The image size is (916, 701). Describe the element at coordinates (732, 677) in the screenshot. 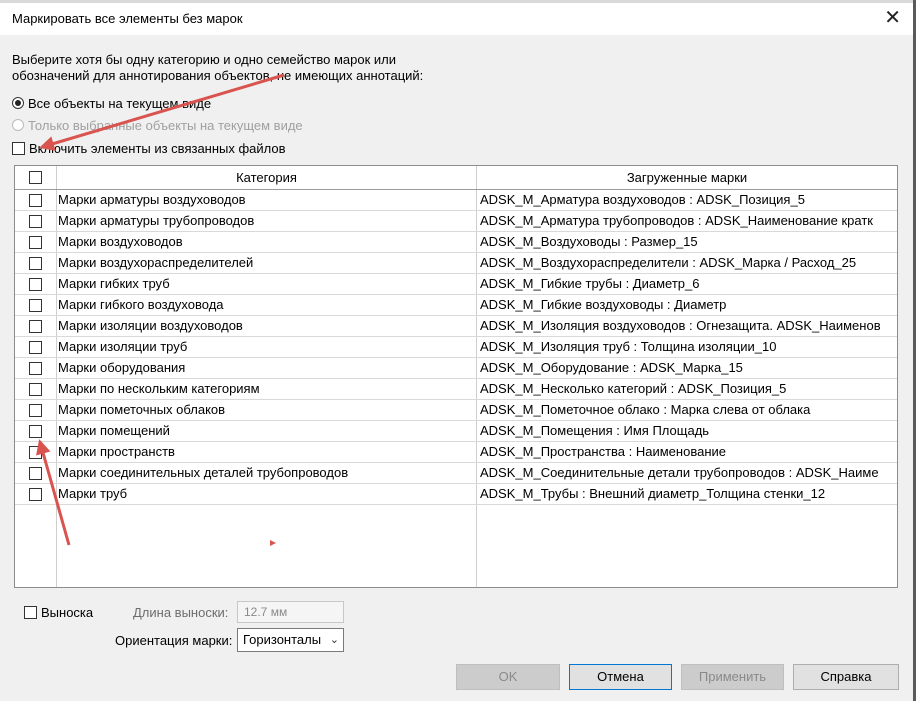

I see `apply-button: Применить` at that location.